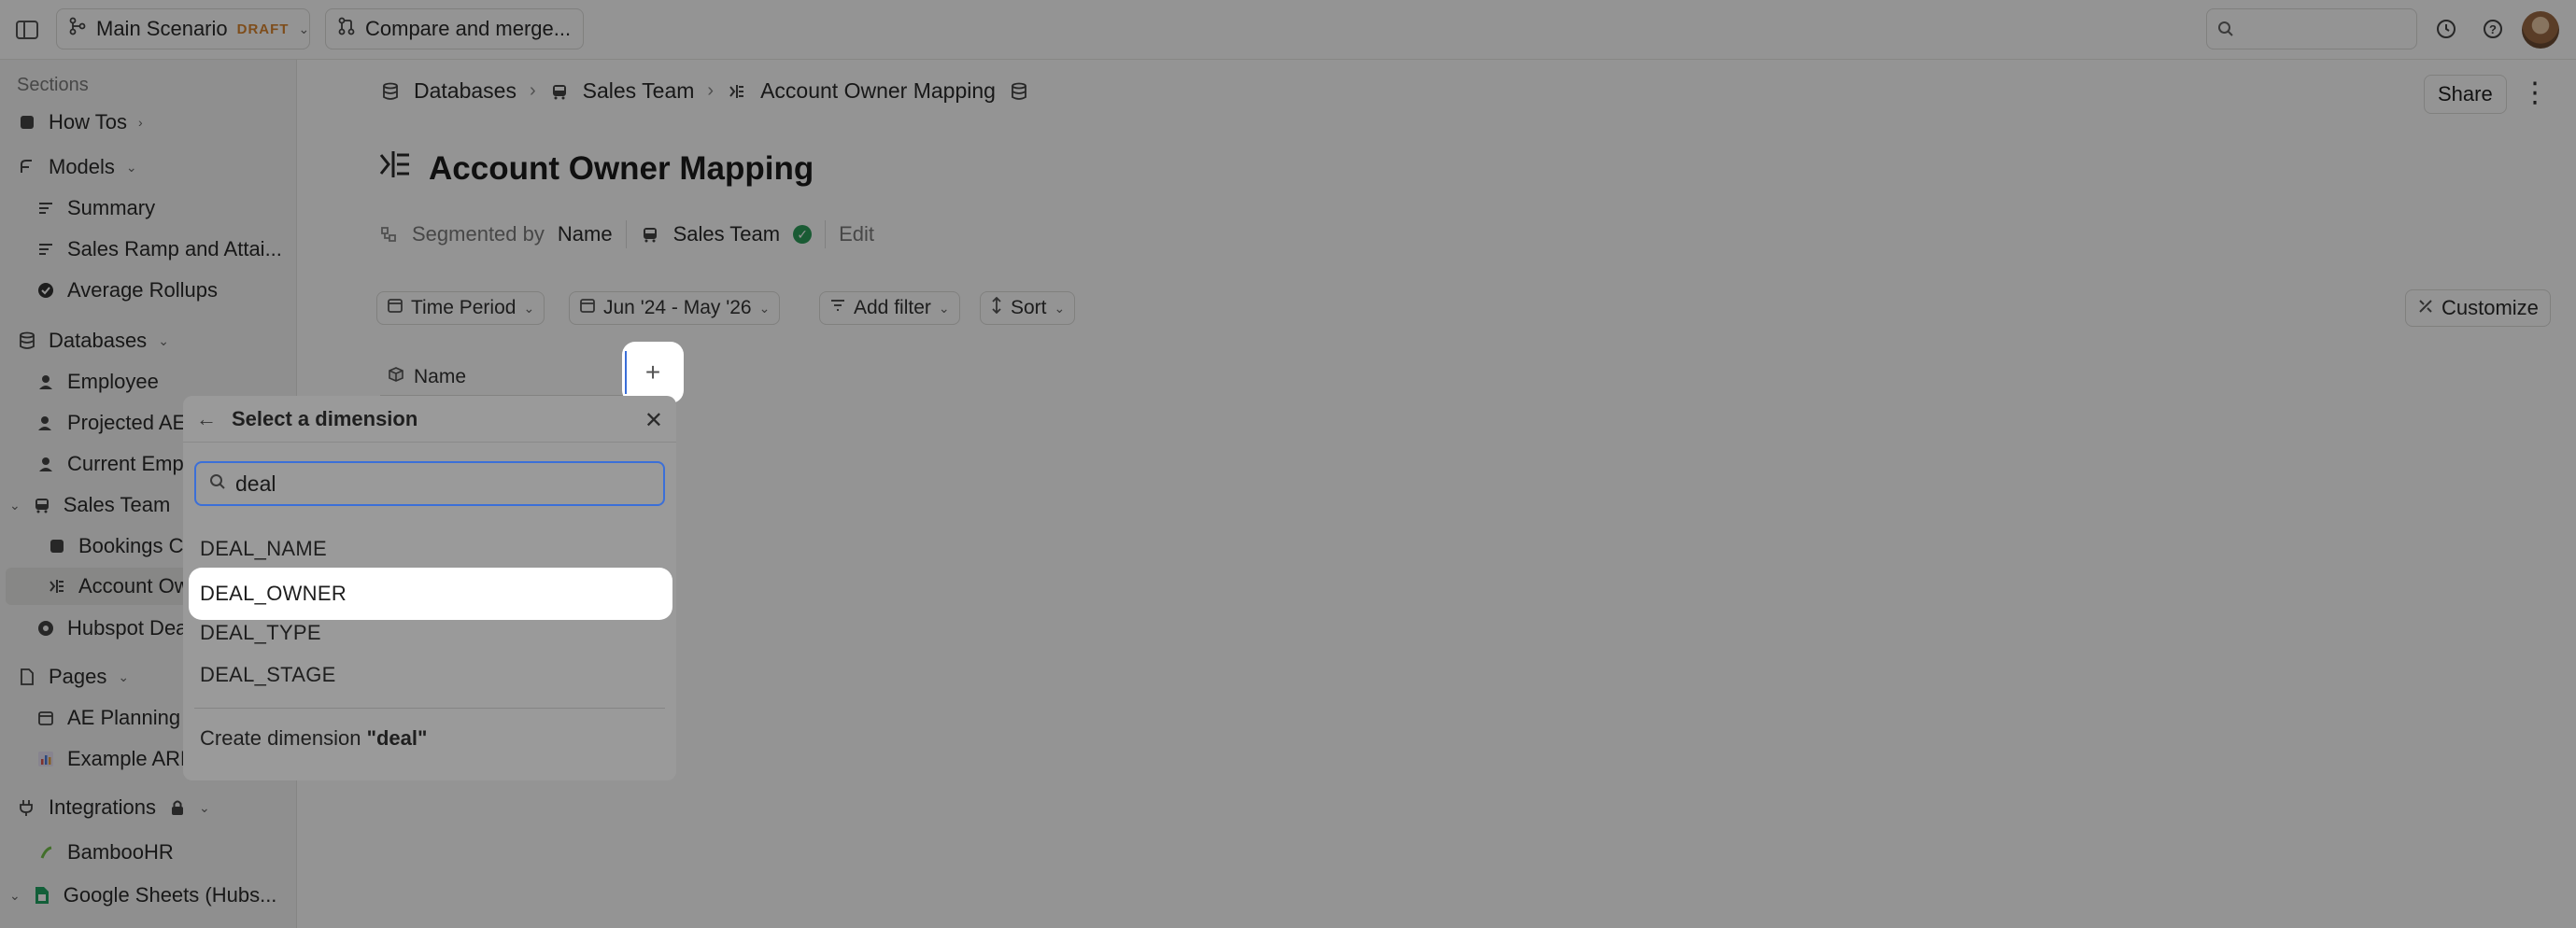 This screenshot has width=2576, height=928. I want to click on dimension-search-field, so click(429, 483).